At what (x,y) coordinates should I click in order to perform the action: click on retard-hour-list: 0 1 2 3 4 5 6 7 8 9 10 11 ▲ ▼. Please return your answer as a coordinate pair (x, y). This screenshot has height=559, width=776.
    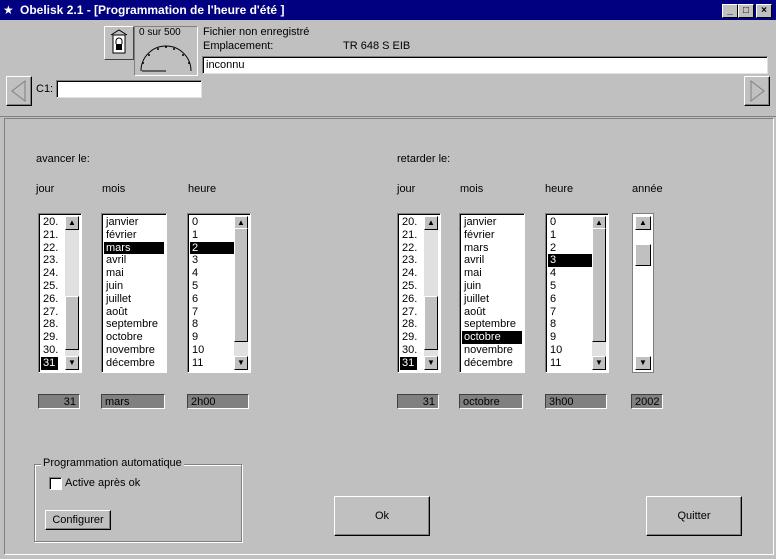
    Looking at the image, I should click on (577, 293).